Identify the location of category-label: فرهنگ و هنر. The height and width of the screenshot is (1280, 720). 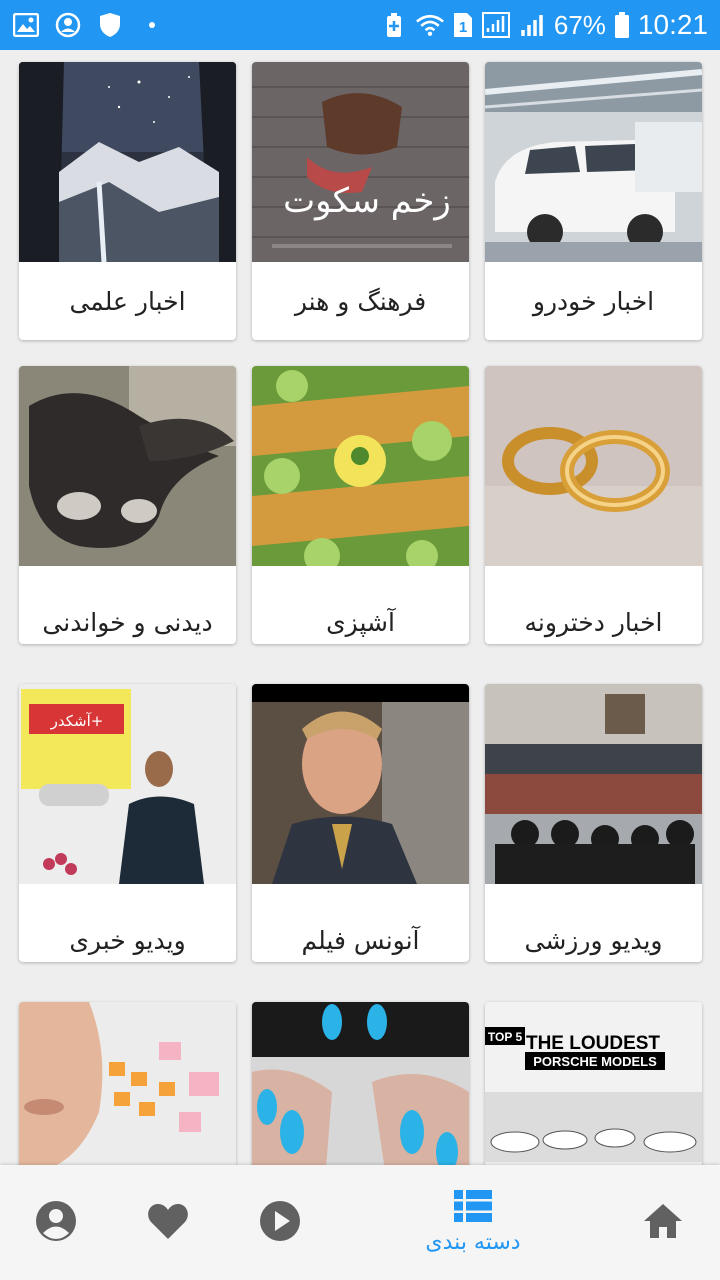
(360, 301).